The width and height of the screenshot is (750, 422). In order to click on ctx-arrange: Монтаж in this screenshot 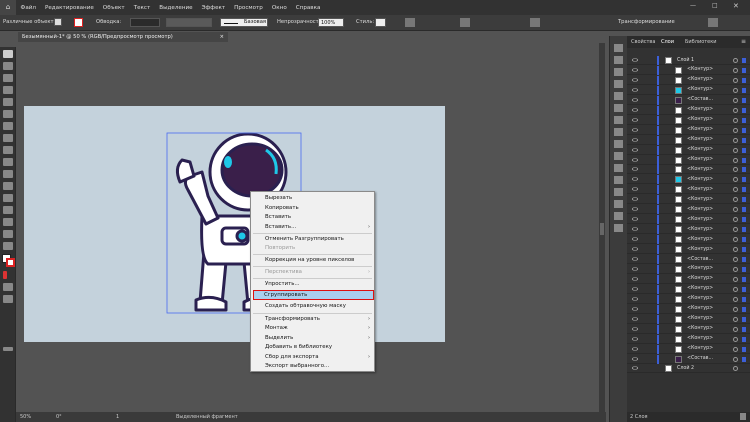, I will do `click(276, 328)`.